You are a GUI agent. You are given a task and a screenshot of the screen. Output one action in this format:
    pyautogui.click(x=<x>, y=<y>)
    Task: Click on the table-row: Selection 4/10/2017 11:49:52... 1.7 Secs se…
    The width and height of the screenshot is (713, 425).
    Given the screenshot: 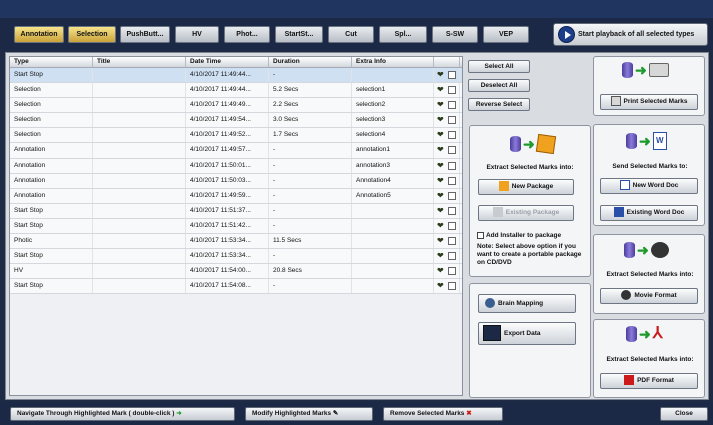 What is the action you would take?
    pyautogui.click(x=236, y=136)
    